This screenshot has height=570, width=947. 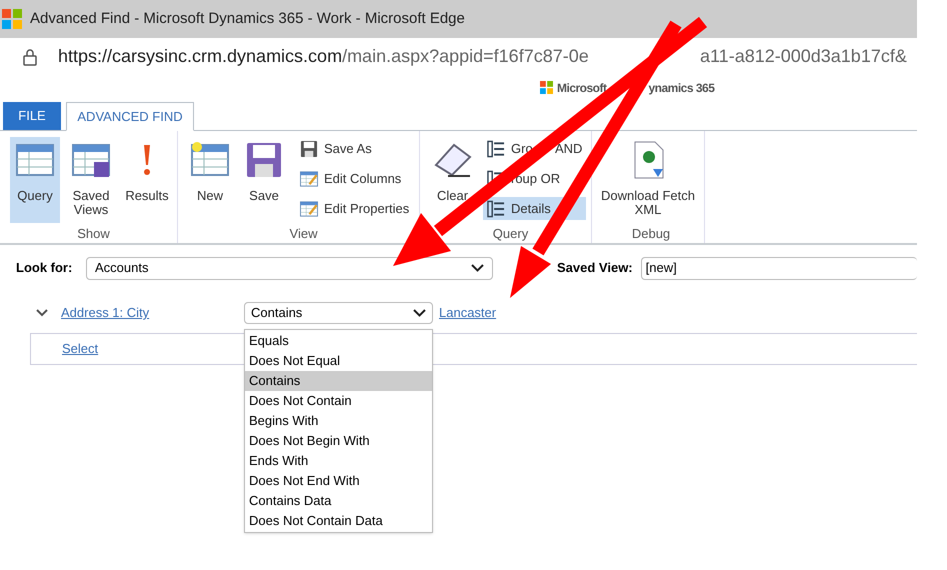 What do you see at coordinates (147, 160) in the screenshot?
I see `exclamation-icon` at bounding box center [147, 160].